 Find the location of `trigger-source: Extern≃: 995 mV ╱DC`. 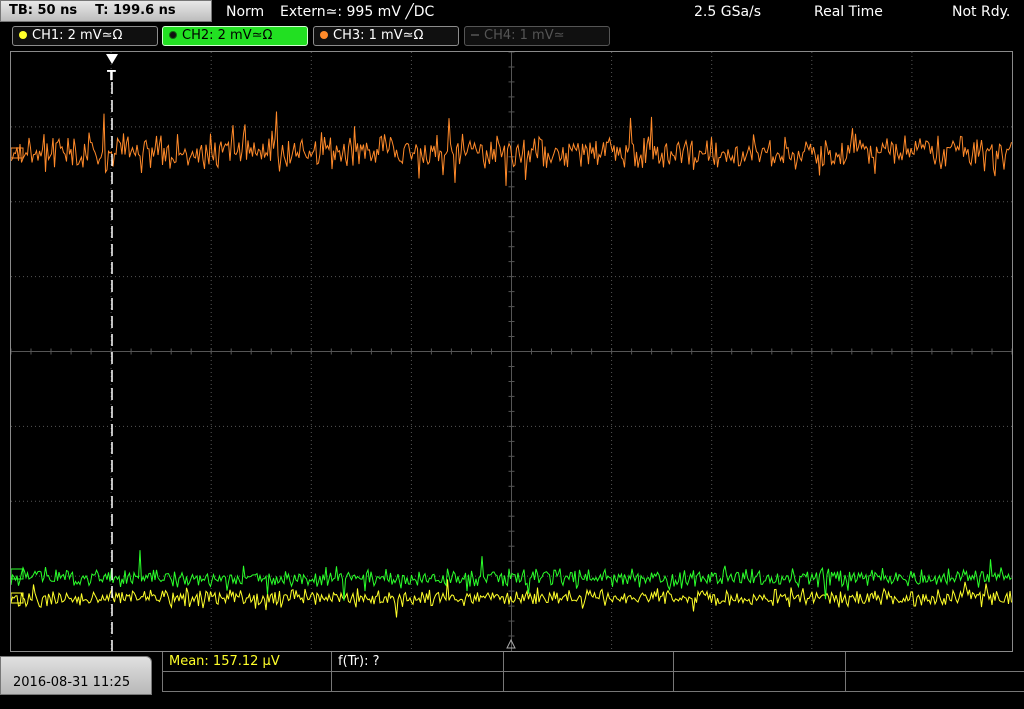

trigger-source: Extern≃: 995 mV ╱DC is located at coordinates (357, 12).